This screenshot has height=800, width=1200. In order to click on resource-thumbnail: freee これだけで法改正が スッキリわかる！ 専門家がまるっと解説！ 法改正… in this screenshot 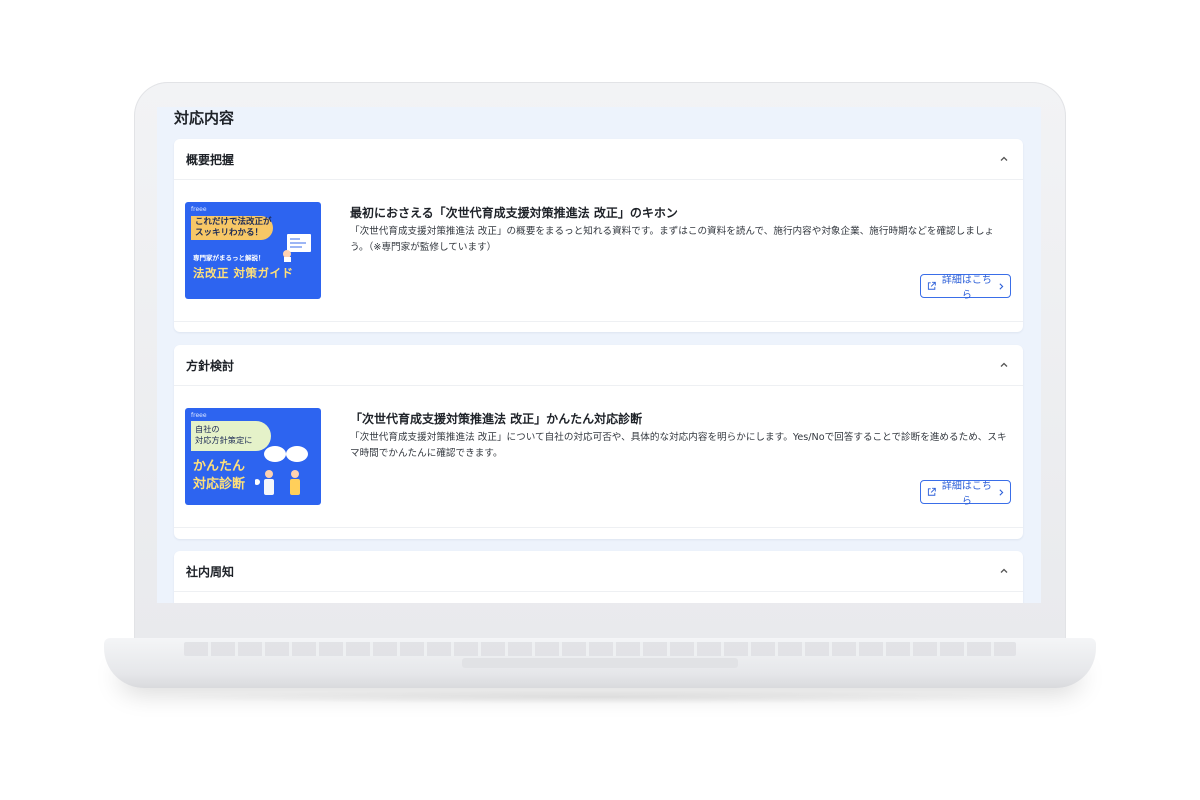, I will do `click(253, 250)`.